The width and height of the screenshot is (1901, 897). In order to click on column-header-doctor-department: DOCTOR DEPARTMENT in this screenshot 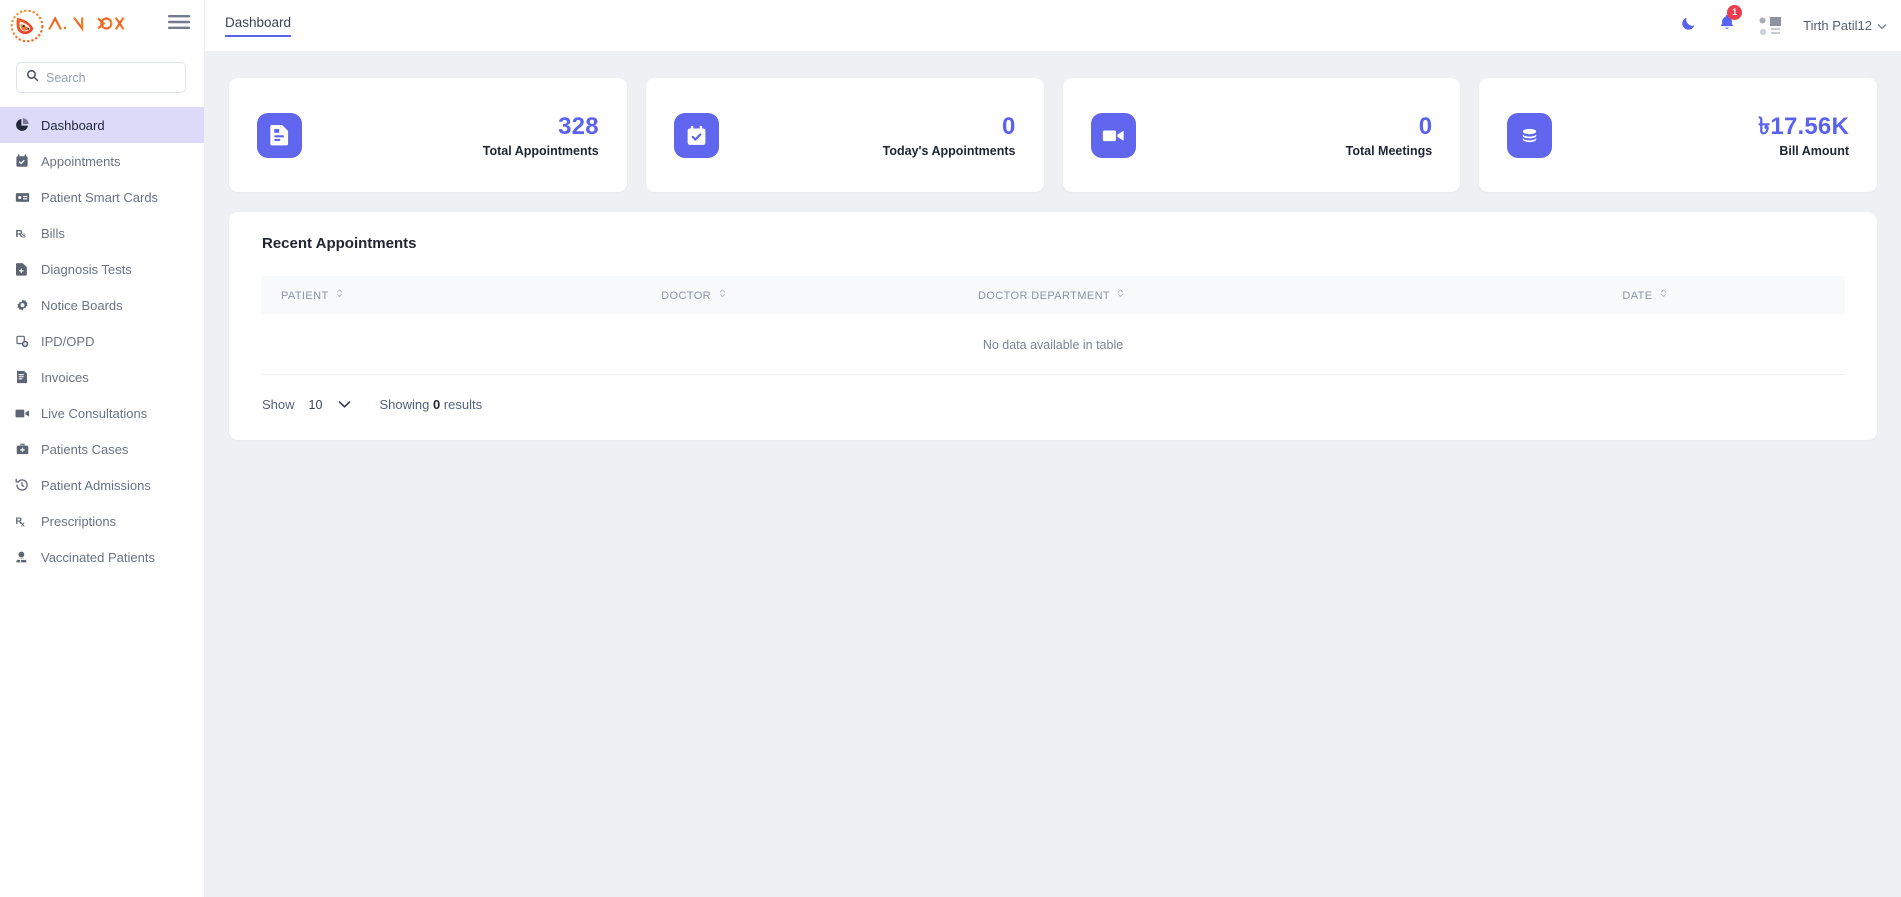, I will do `click(1235, 295)`.